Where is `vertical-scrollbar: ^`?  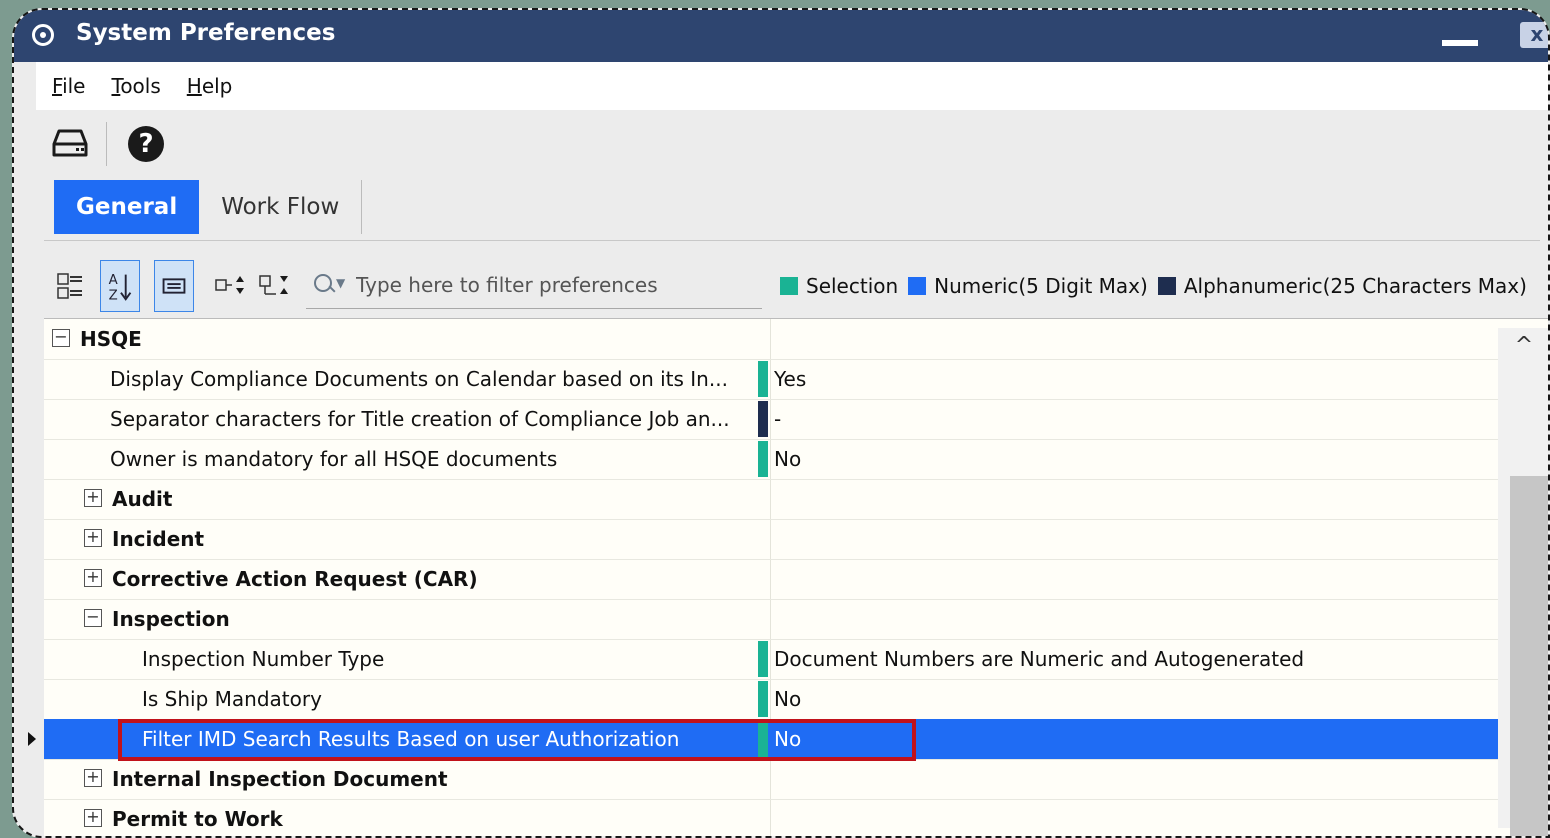 vertical-scrollbar: ^ is located at coordinates (1523, 582).